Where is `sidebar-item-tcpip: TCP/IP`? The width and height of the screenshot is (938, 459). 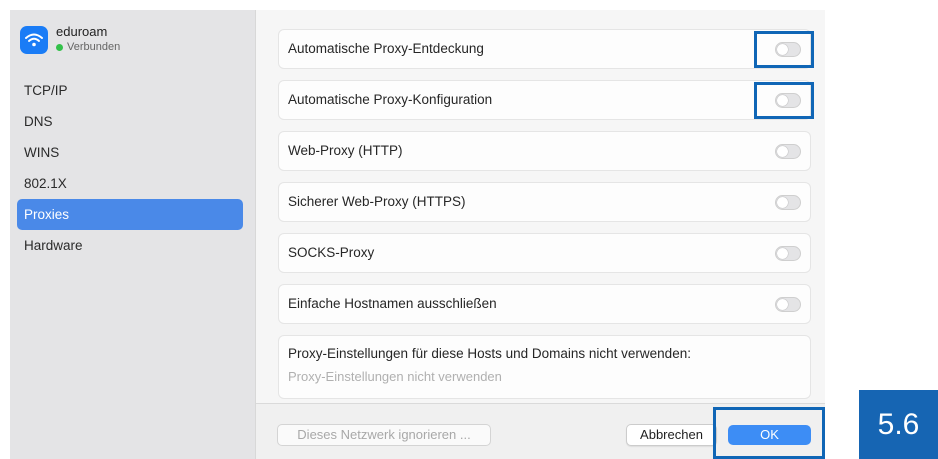 sidebar-item-tcpip: TCP/IP is located at coordinates (130, 90).